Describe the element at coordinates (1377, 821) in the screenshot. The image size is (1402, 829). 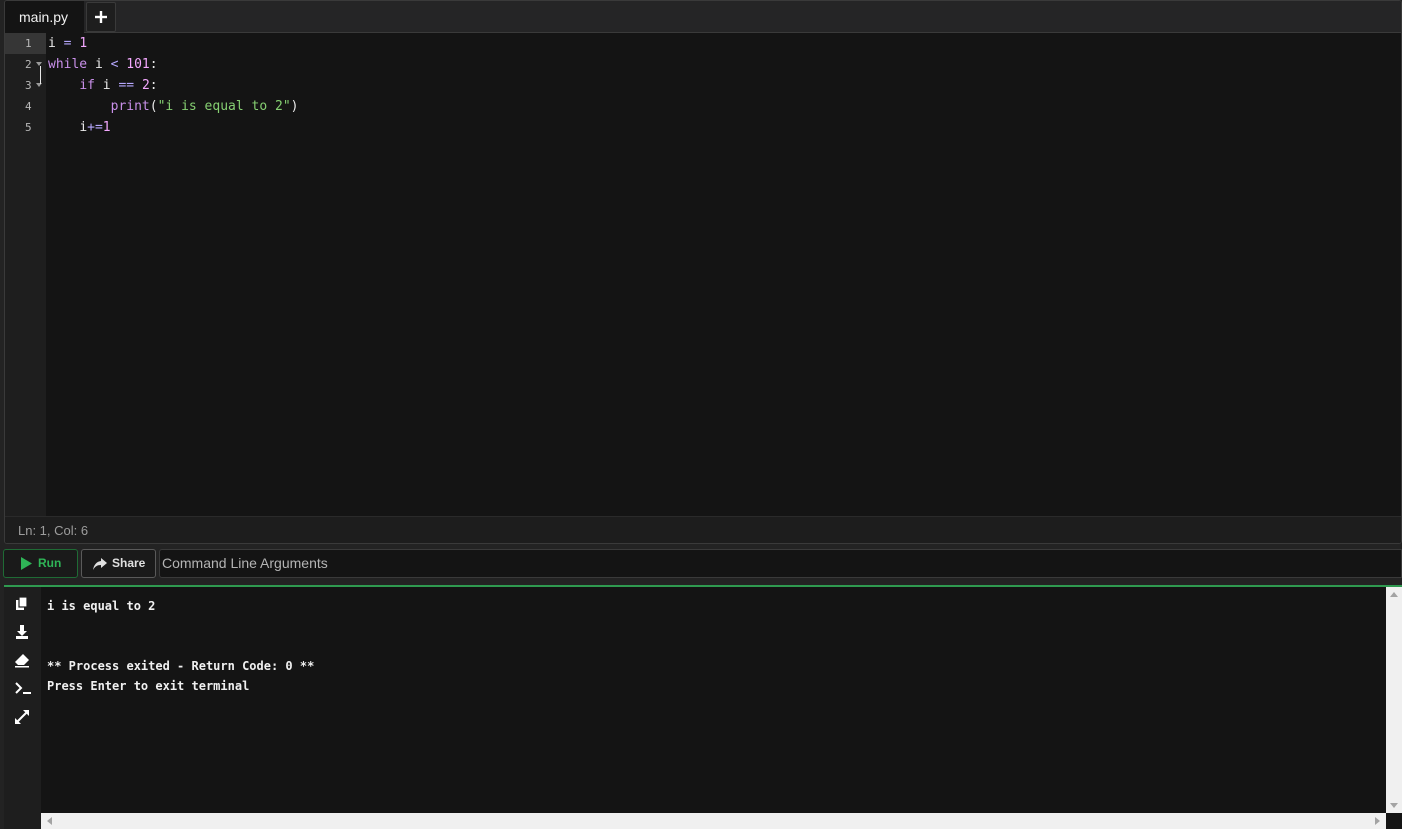
I see `scroll-right-icon` at that location.